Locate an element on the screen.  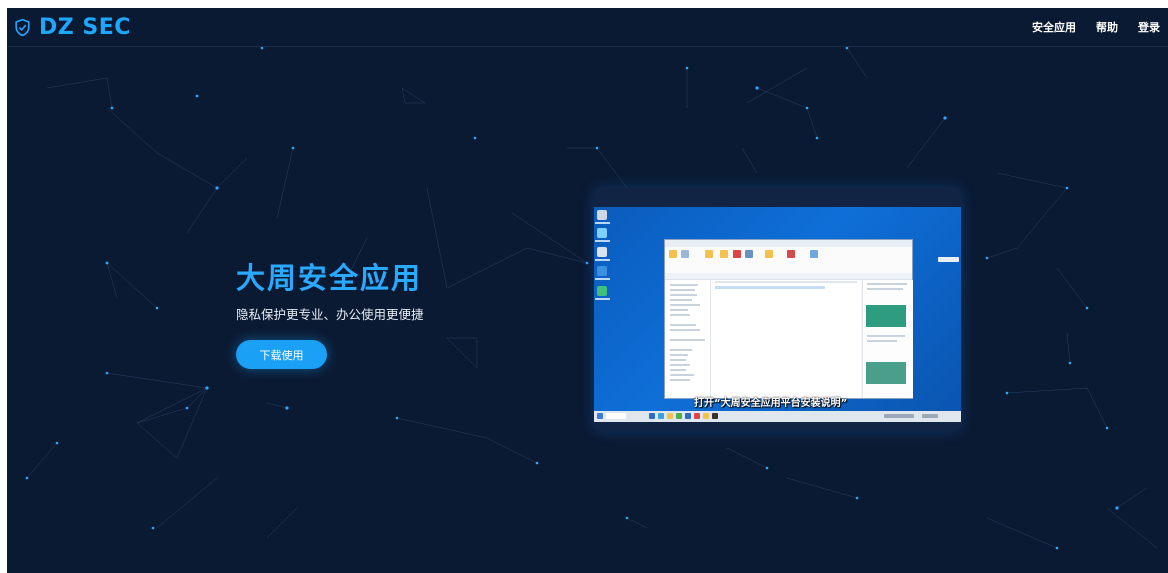
folder-icon is located at coordinates (602, 271).